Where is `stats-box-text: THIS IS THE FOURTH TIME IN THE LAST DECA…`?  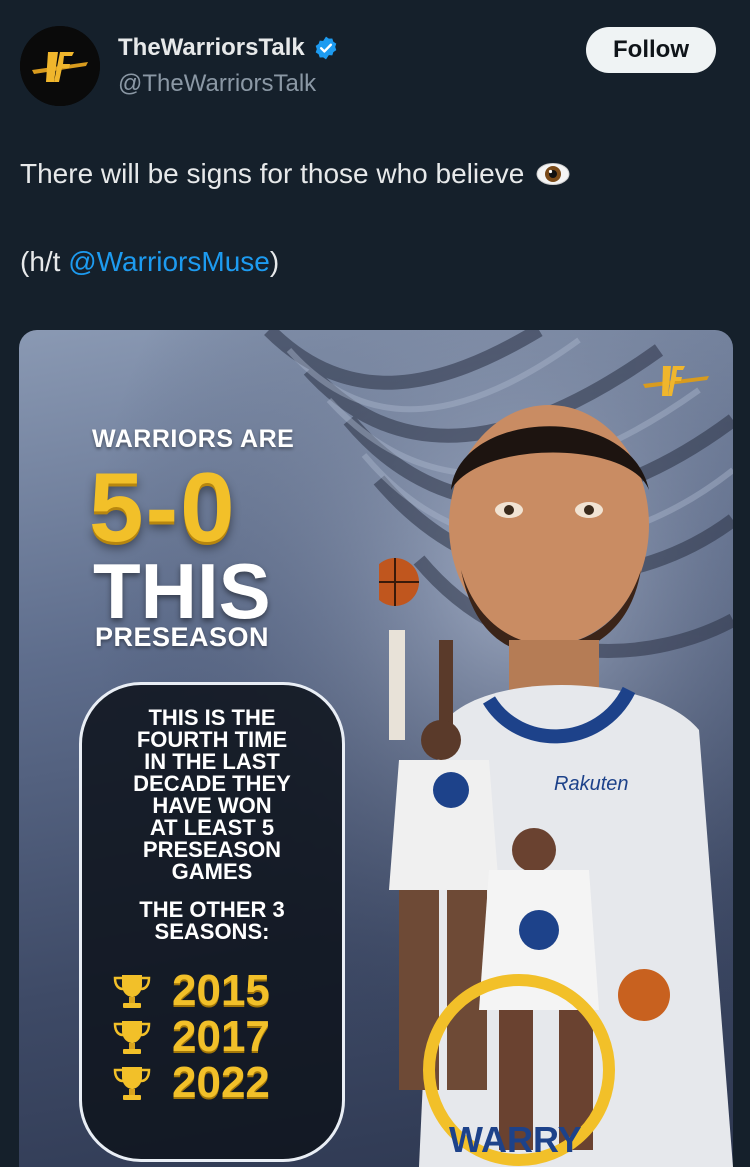 stats-box-text: THIS IS THE FOURTH TIME IN THE LAST DECA… is located at coordinates (212, 795).